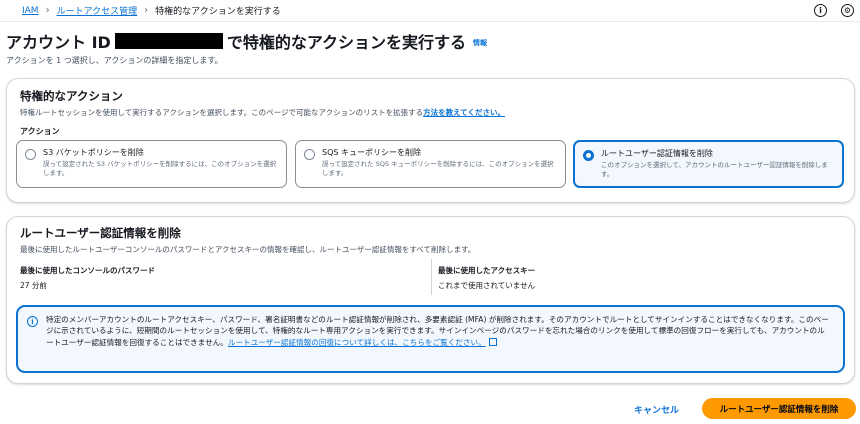 The image size is (860, 424). I want to click on option-label: S3 バケットポリシーを削除, so click(93, 152).